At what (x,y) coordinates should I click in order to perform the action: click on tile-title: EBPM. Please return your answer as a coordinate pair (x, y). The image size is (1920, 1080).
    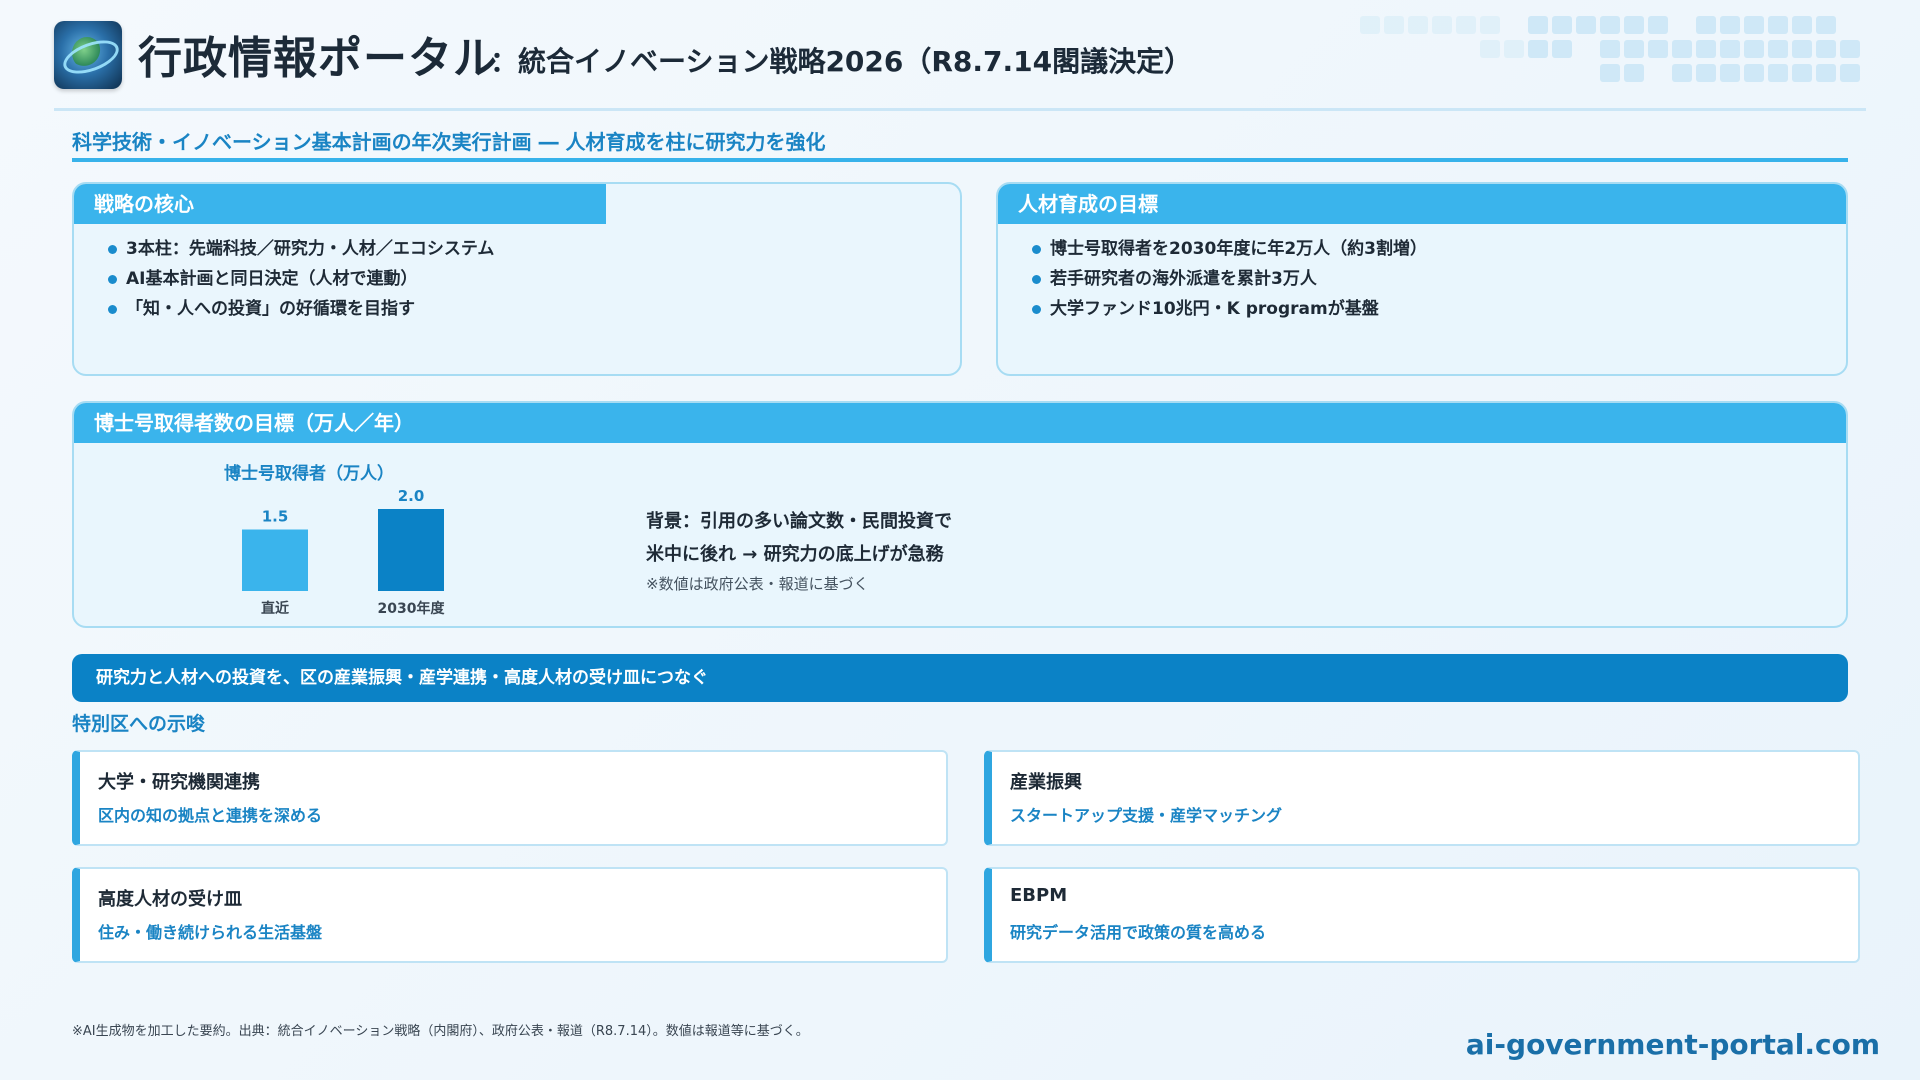
    Looking at the image, I should click on (1039, 895).